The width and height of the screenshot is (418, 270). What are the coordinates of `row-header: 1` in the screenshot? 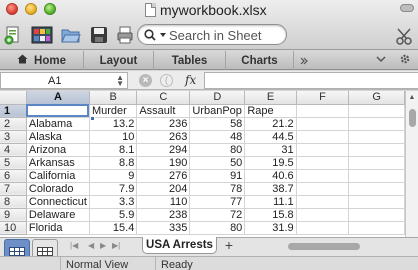 It's located at (13, 111).